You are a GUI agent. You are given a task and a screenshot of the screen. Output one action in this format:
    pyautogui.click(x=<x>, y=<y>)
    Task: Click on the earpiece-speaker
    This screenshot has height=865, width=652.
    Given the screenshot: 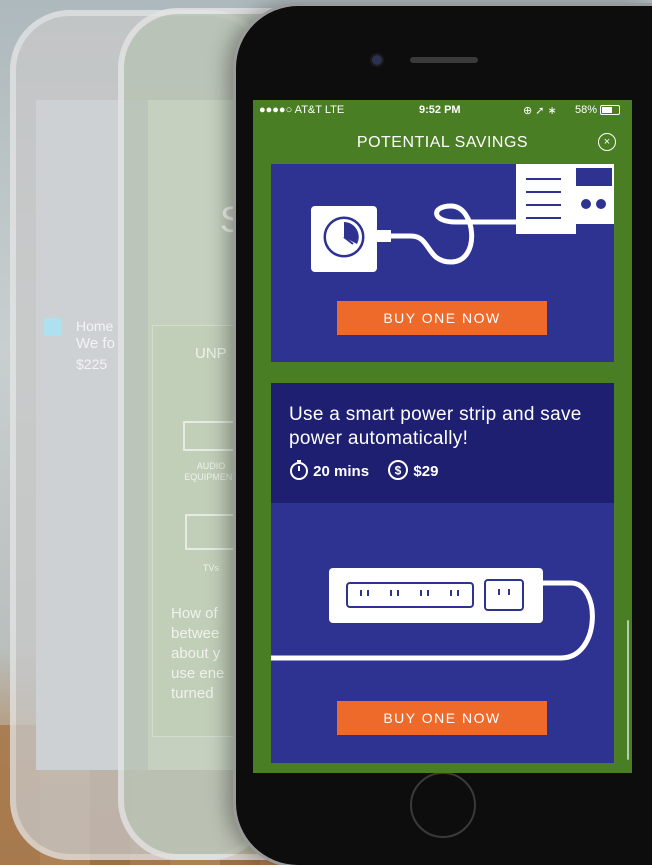 What is the action you would take?
    pyautogui.click(x=444, y=60)
    